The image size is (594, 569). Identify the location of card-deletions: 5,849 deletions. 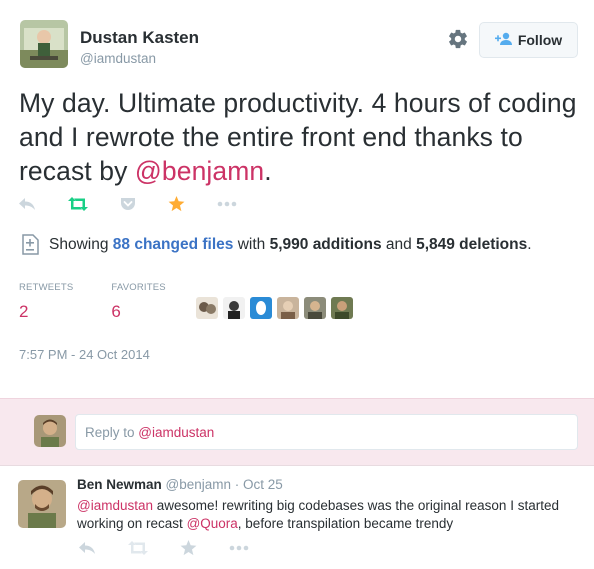
(472, 244).